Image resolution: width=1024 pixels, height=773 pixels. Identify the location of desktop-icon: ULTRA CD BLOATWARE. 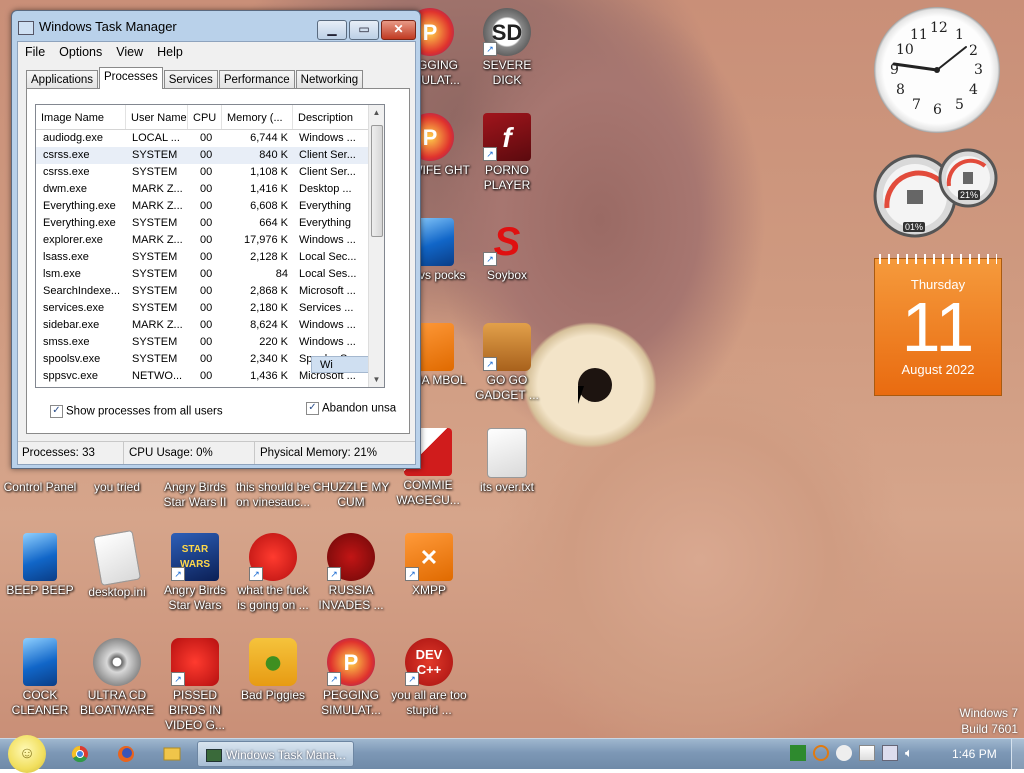
(117, 678).